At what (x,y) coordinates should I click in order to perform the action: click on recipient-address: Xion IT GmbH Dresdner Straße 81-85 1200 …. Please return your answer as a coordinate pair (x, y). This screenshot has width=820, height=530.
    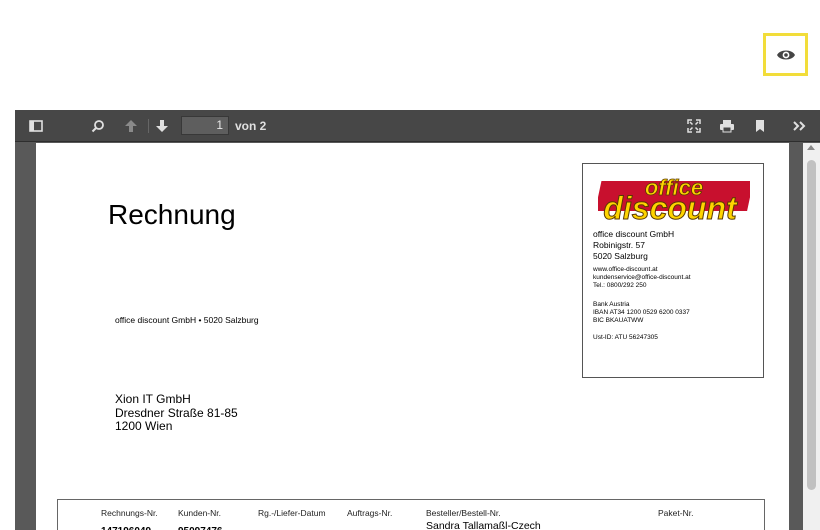
    Looking at the image, I should click on (176, 413).